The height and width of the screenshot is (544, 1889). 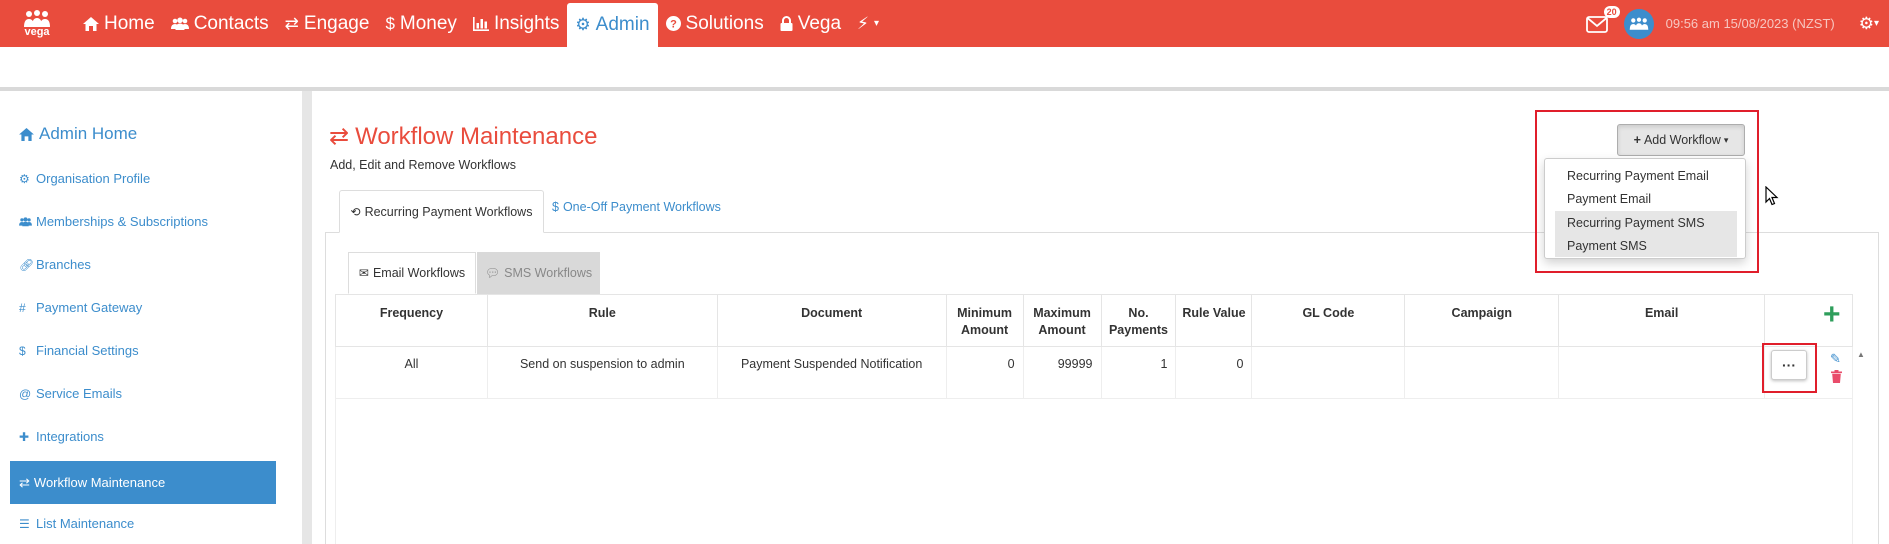 I want to click on comment-icon: 💬︎, so click(x=492, y=273).